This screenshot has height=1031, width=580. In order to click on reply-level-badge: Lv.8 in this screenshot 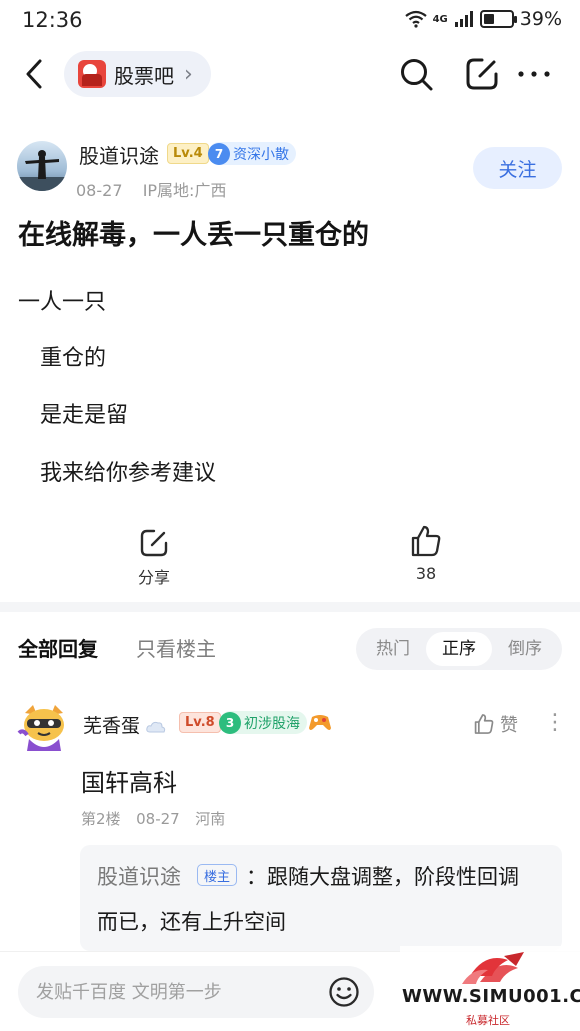, I will do `click(200, 722)`.